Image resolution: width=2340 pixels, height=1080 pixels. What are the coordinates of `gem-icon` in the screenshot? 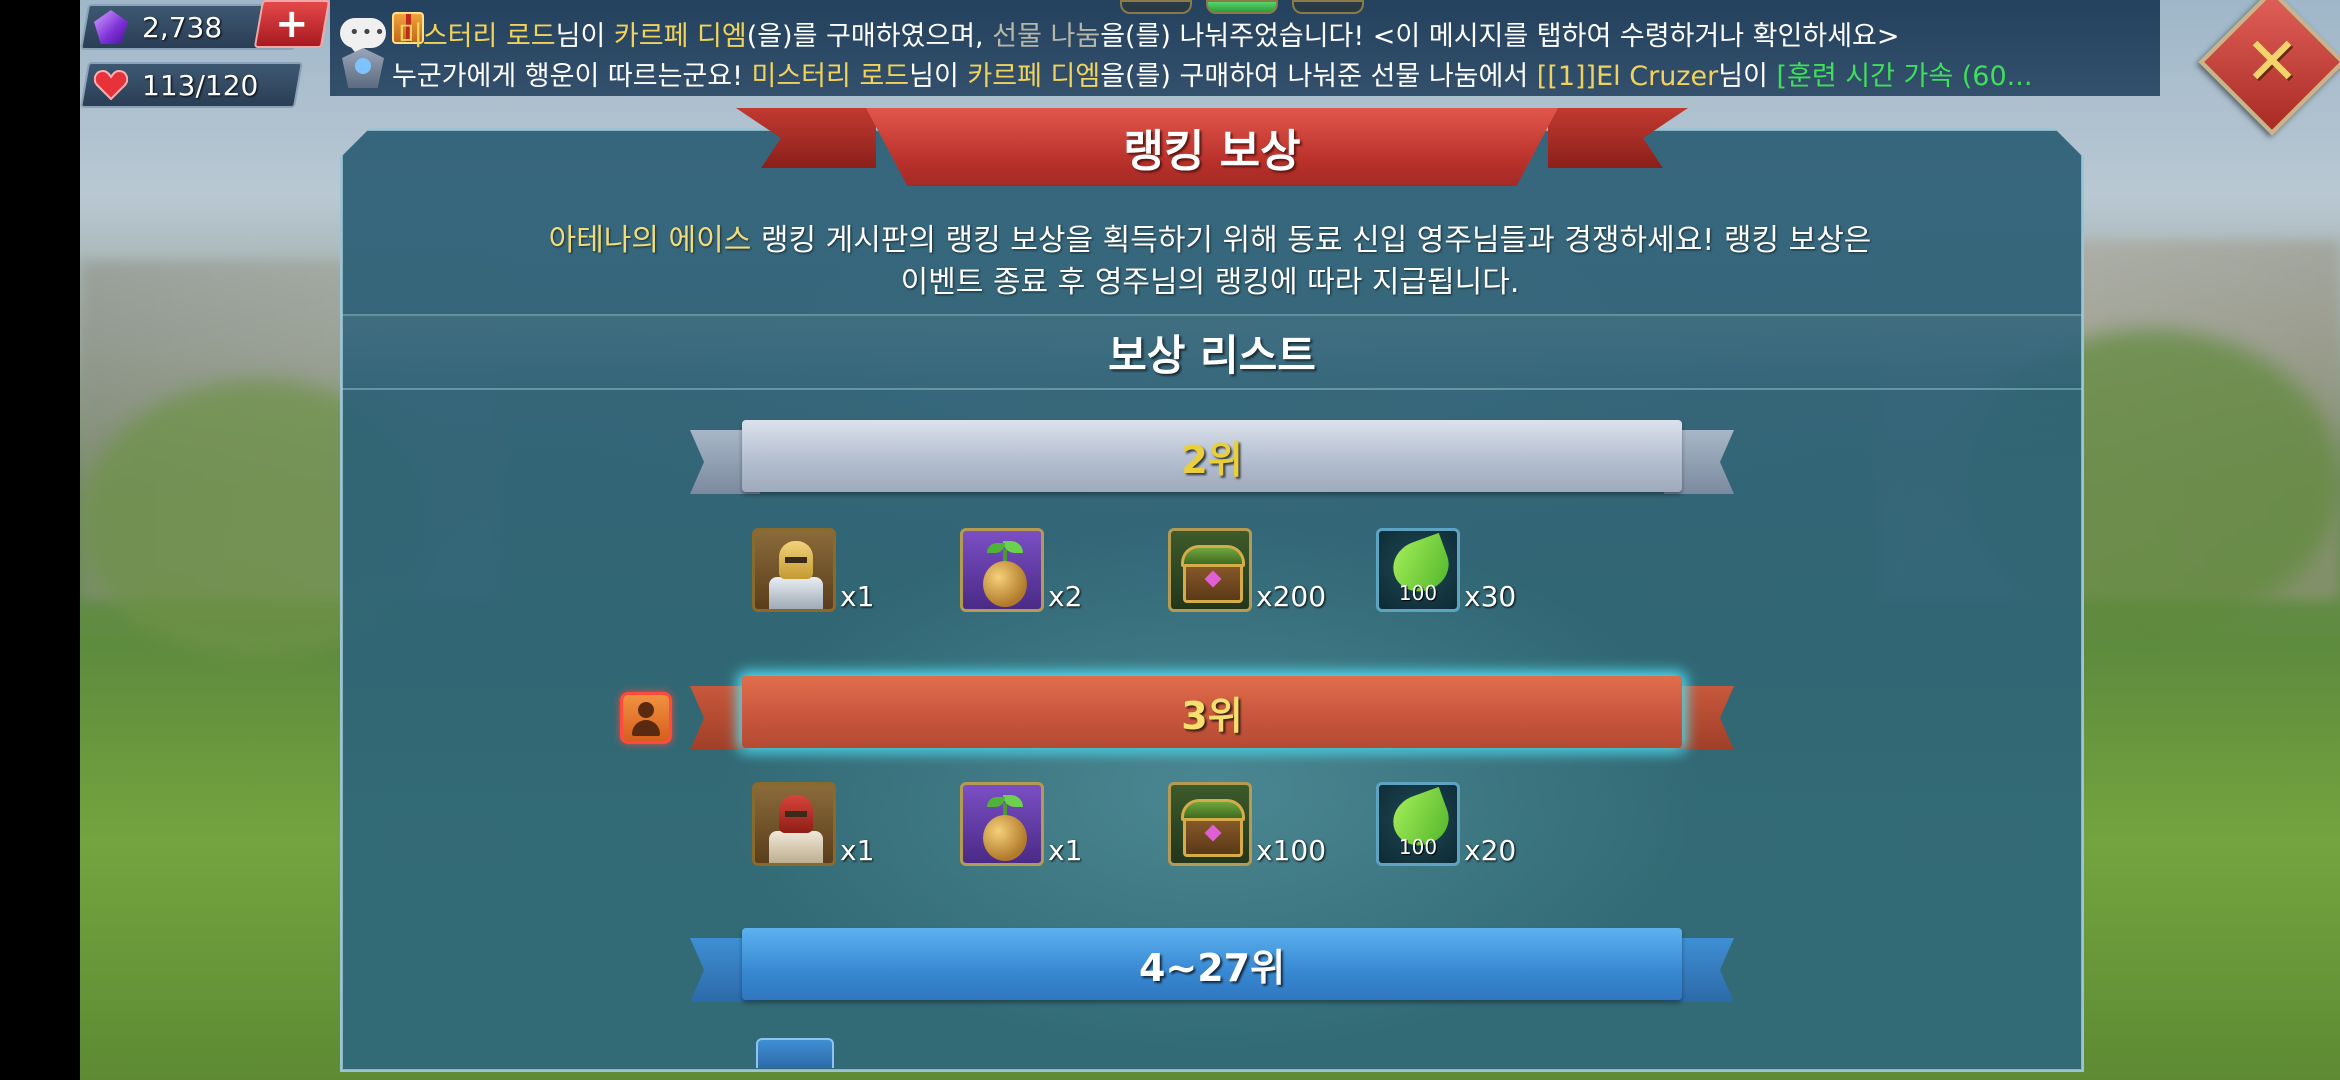 It's located at (111, 27).